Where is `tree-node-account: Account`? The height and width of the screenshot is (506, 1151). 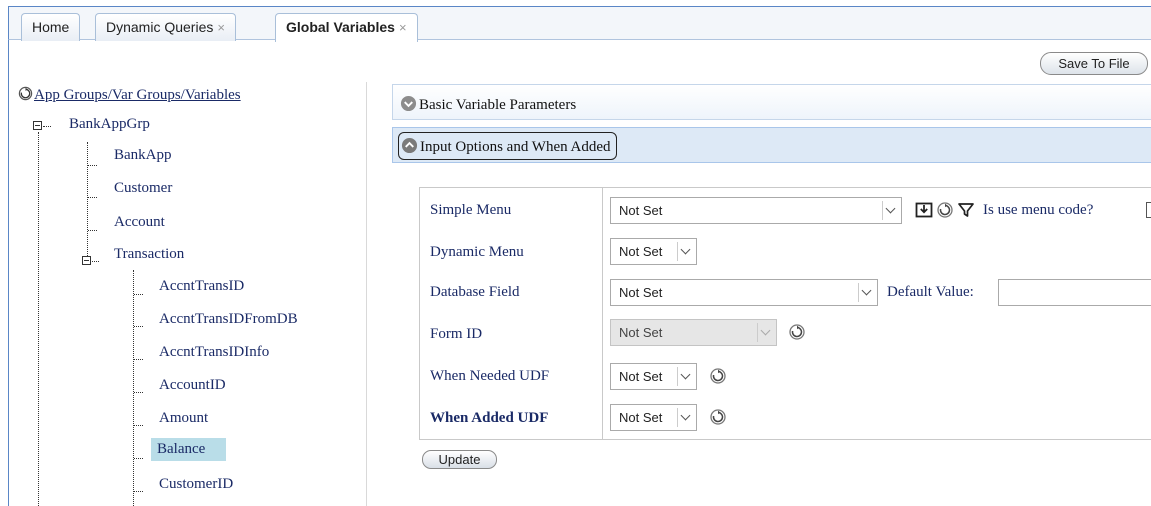 tree-node-account: Account is located at coordinates (139, 222).